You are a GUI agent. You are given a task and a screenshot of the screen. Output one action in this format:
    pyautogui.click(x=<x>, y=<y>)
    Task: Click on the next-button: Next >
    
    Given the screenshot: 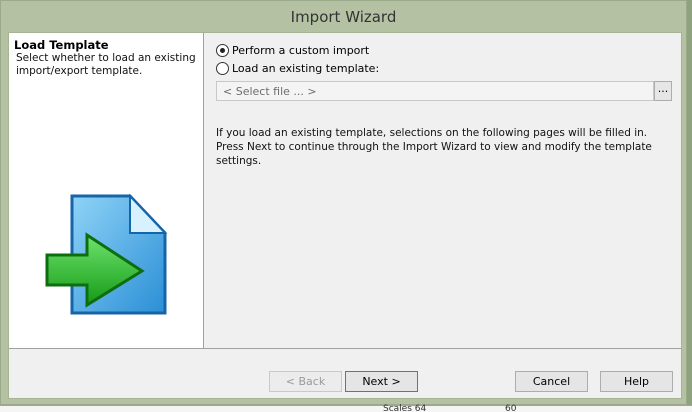 What is the action you would take?
    pyautogui.click(x=381, y=381)
    